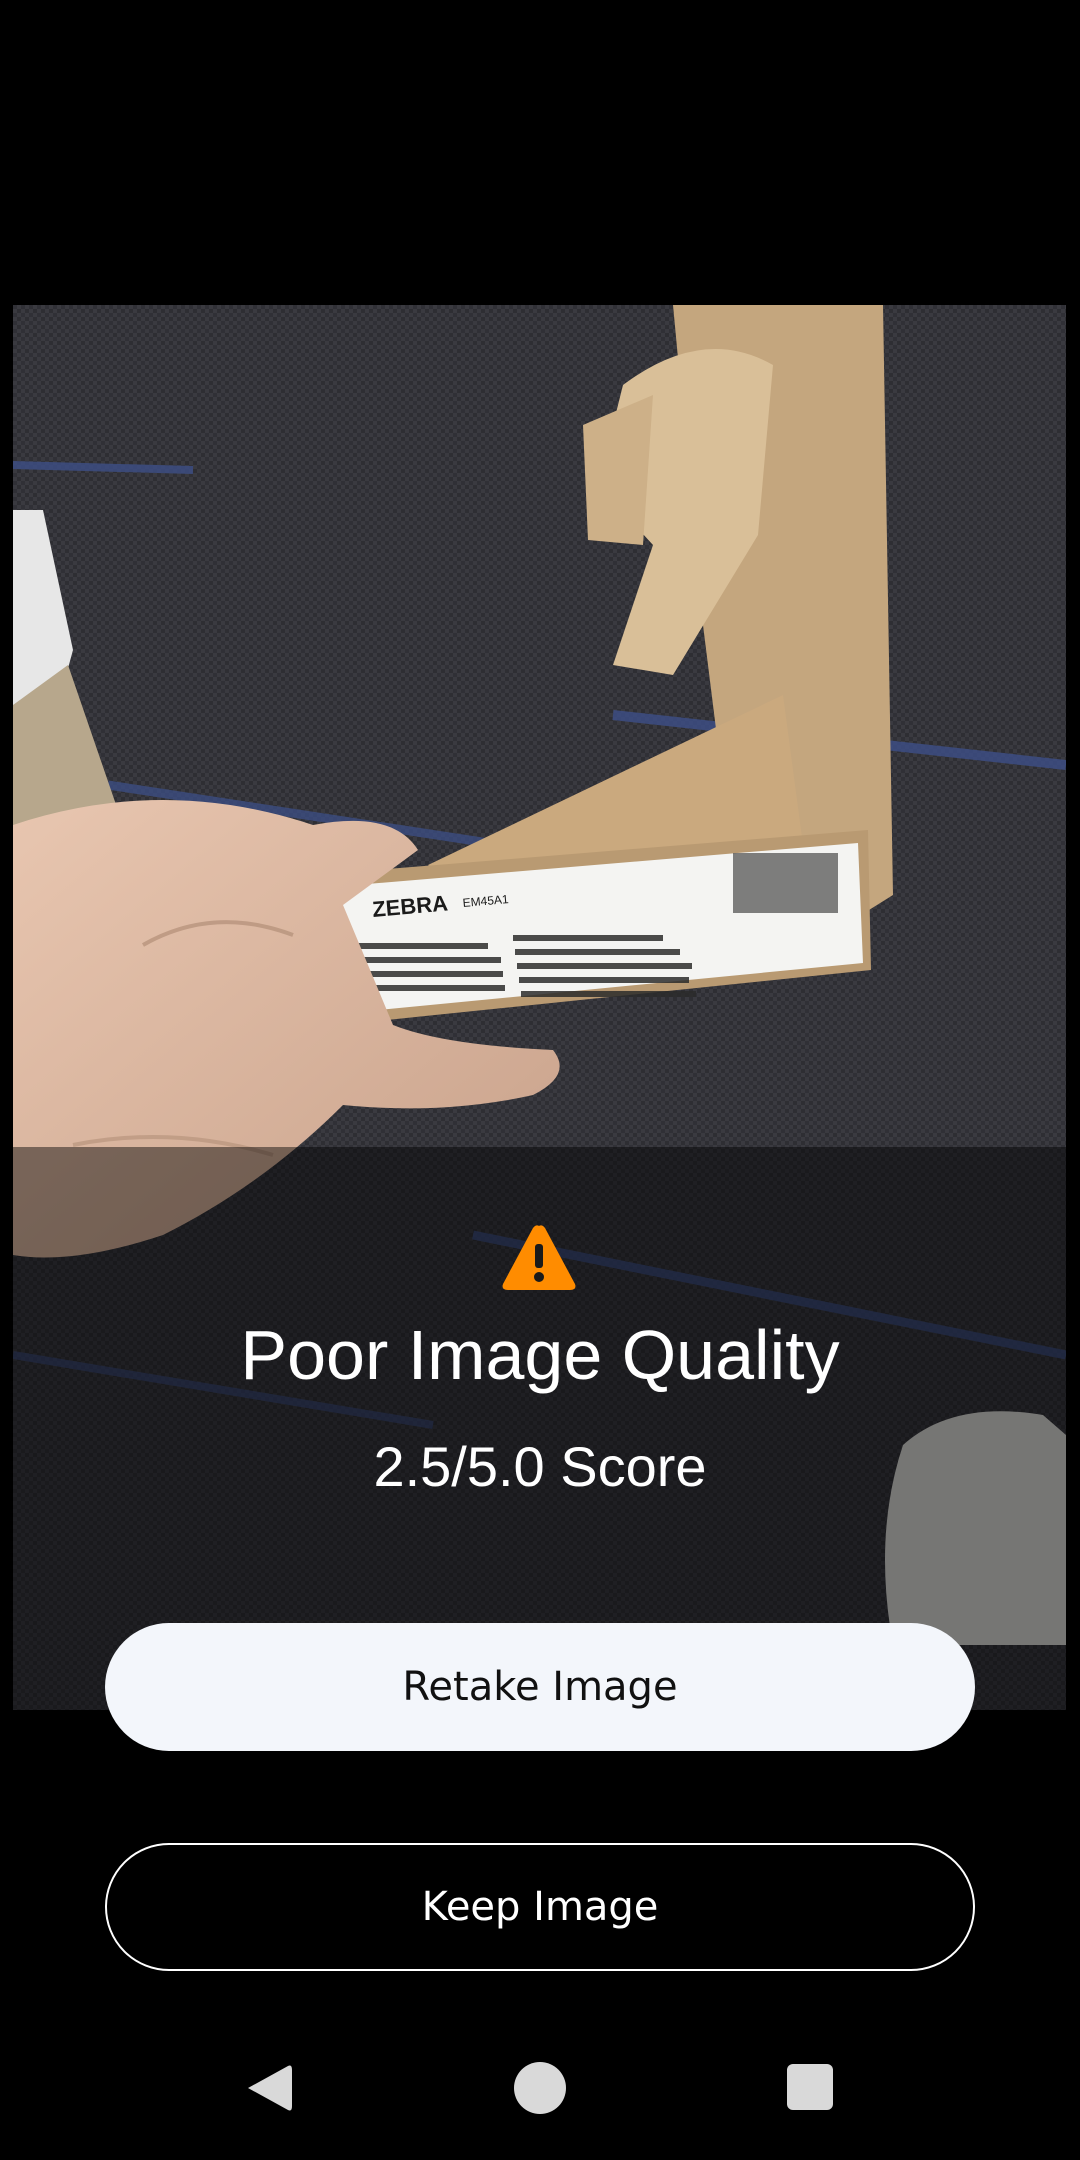 This screenshot has height=2160, width=1080. I want to click on back-triangle-icon, so click(269, 2088).